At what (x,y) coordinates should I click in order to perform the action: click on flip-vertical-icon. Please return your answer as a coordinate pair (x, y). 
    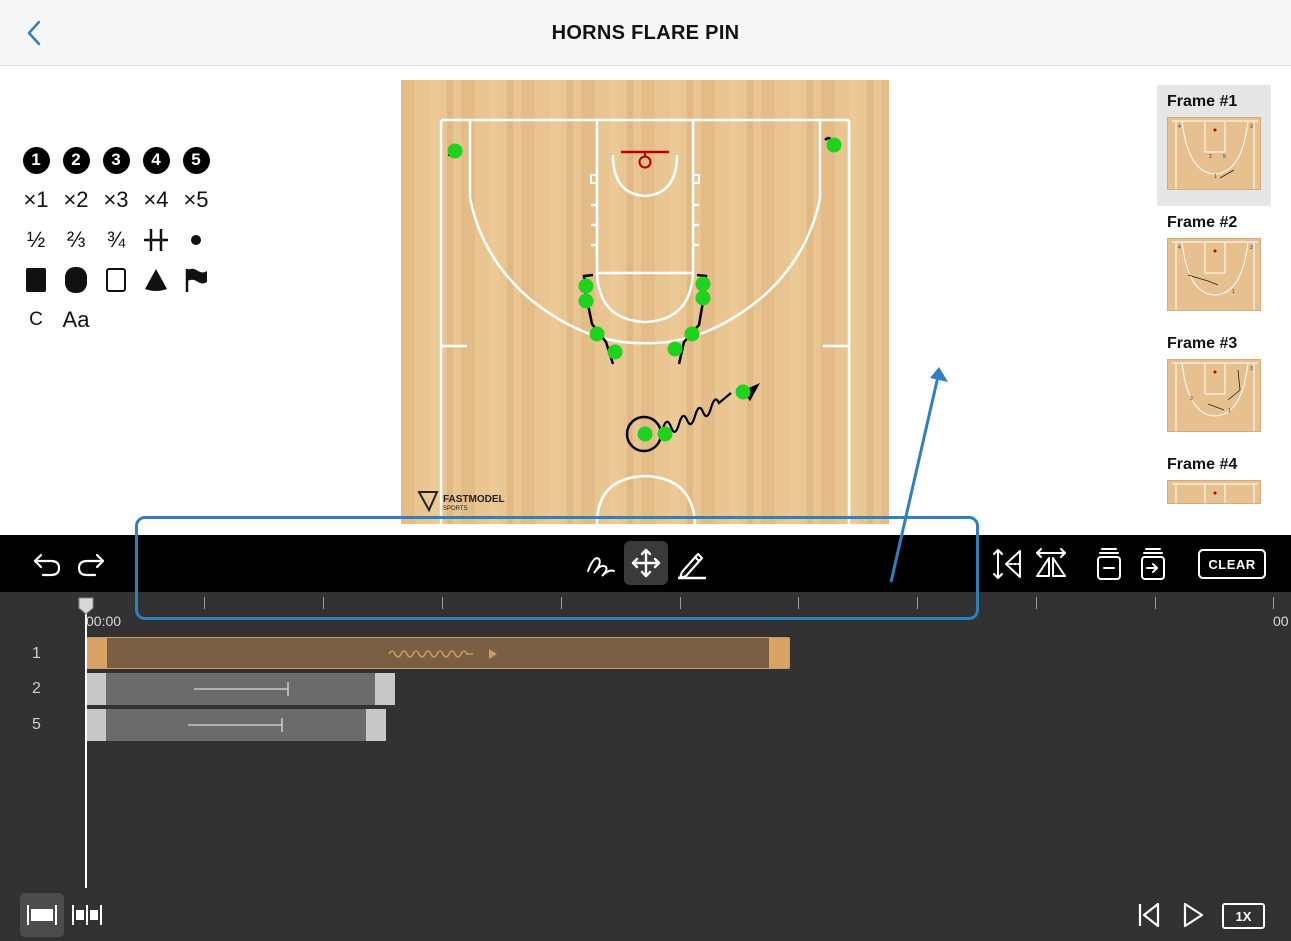
    Looking at the image, I should click on (1007, 564).